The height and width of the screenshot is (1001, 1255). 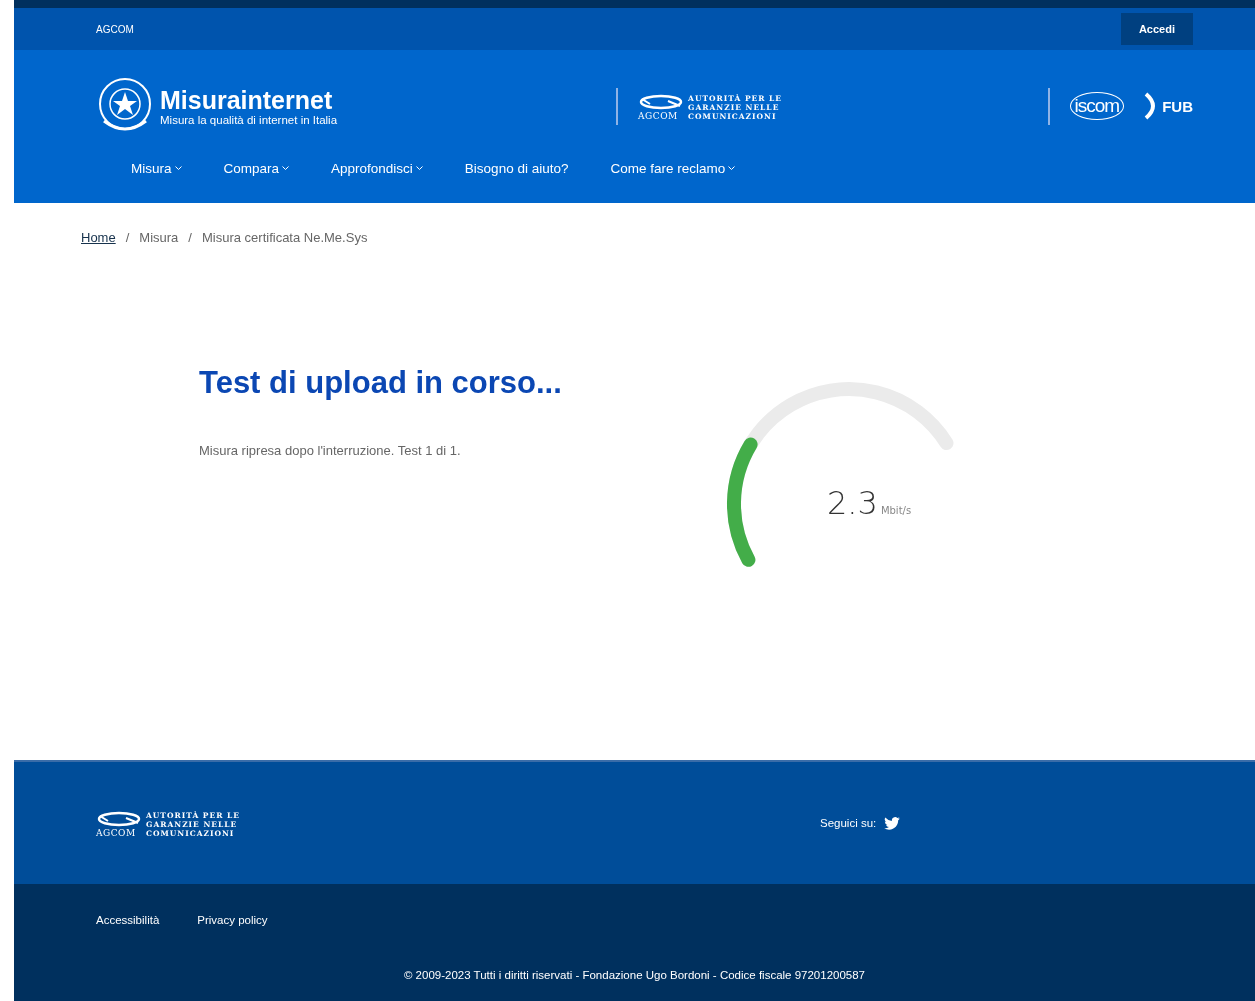 I want to click on footer-link: Privacy policy, so click(x=232, y=920).